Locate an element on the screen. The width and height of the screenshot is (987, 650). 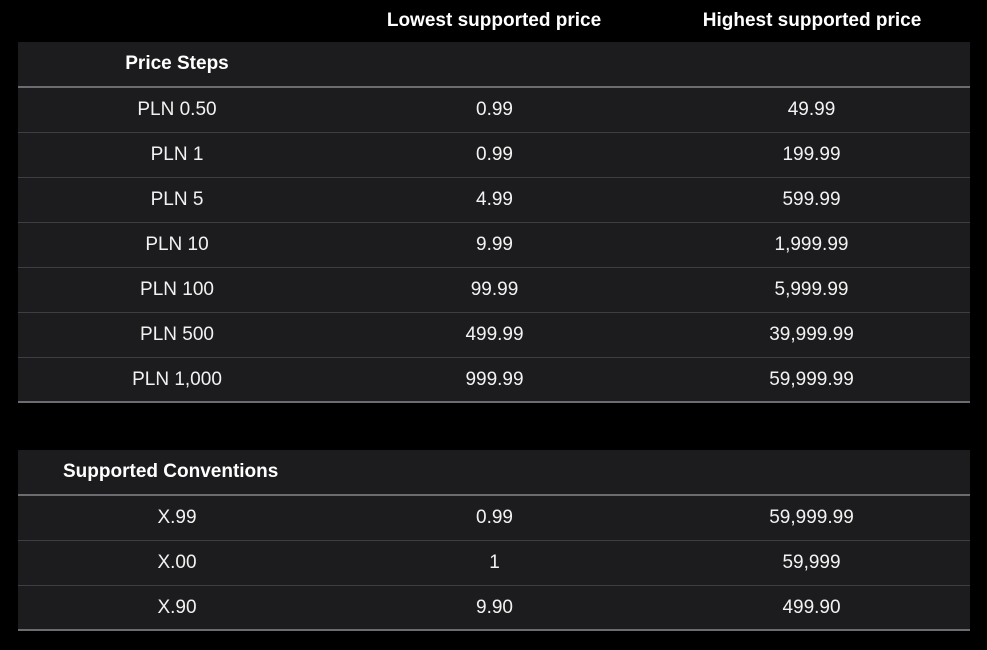
table-row: PLN 0.50 0.99 49.99 is located at coordinates (494, 110).